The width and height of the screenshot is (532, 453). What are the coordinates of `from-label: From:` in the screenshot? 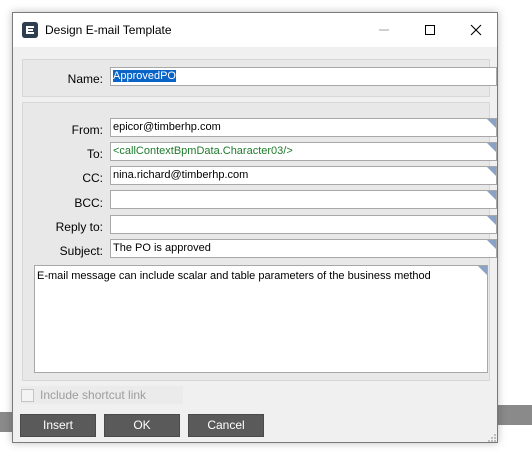 It's located at (87, 130).